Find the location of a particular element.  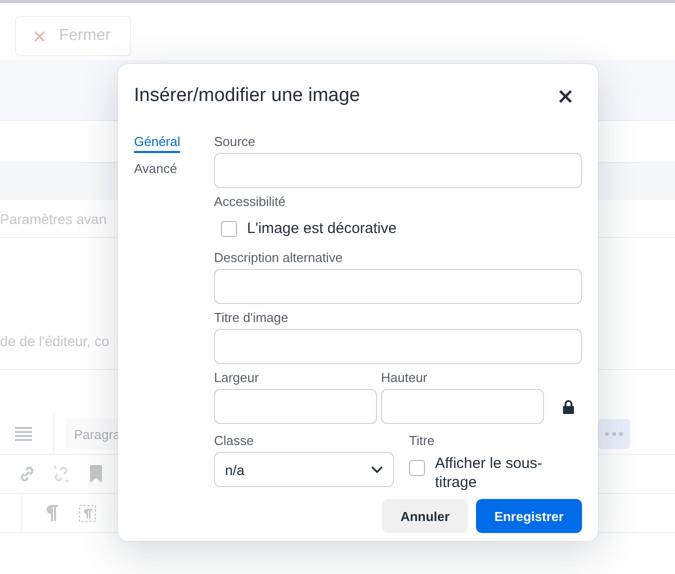

lock-icon is located at coordinates (568, 407).